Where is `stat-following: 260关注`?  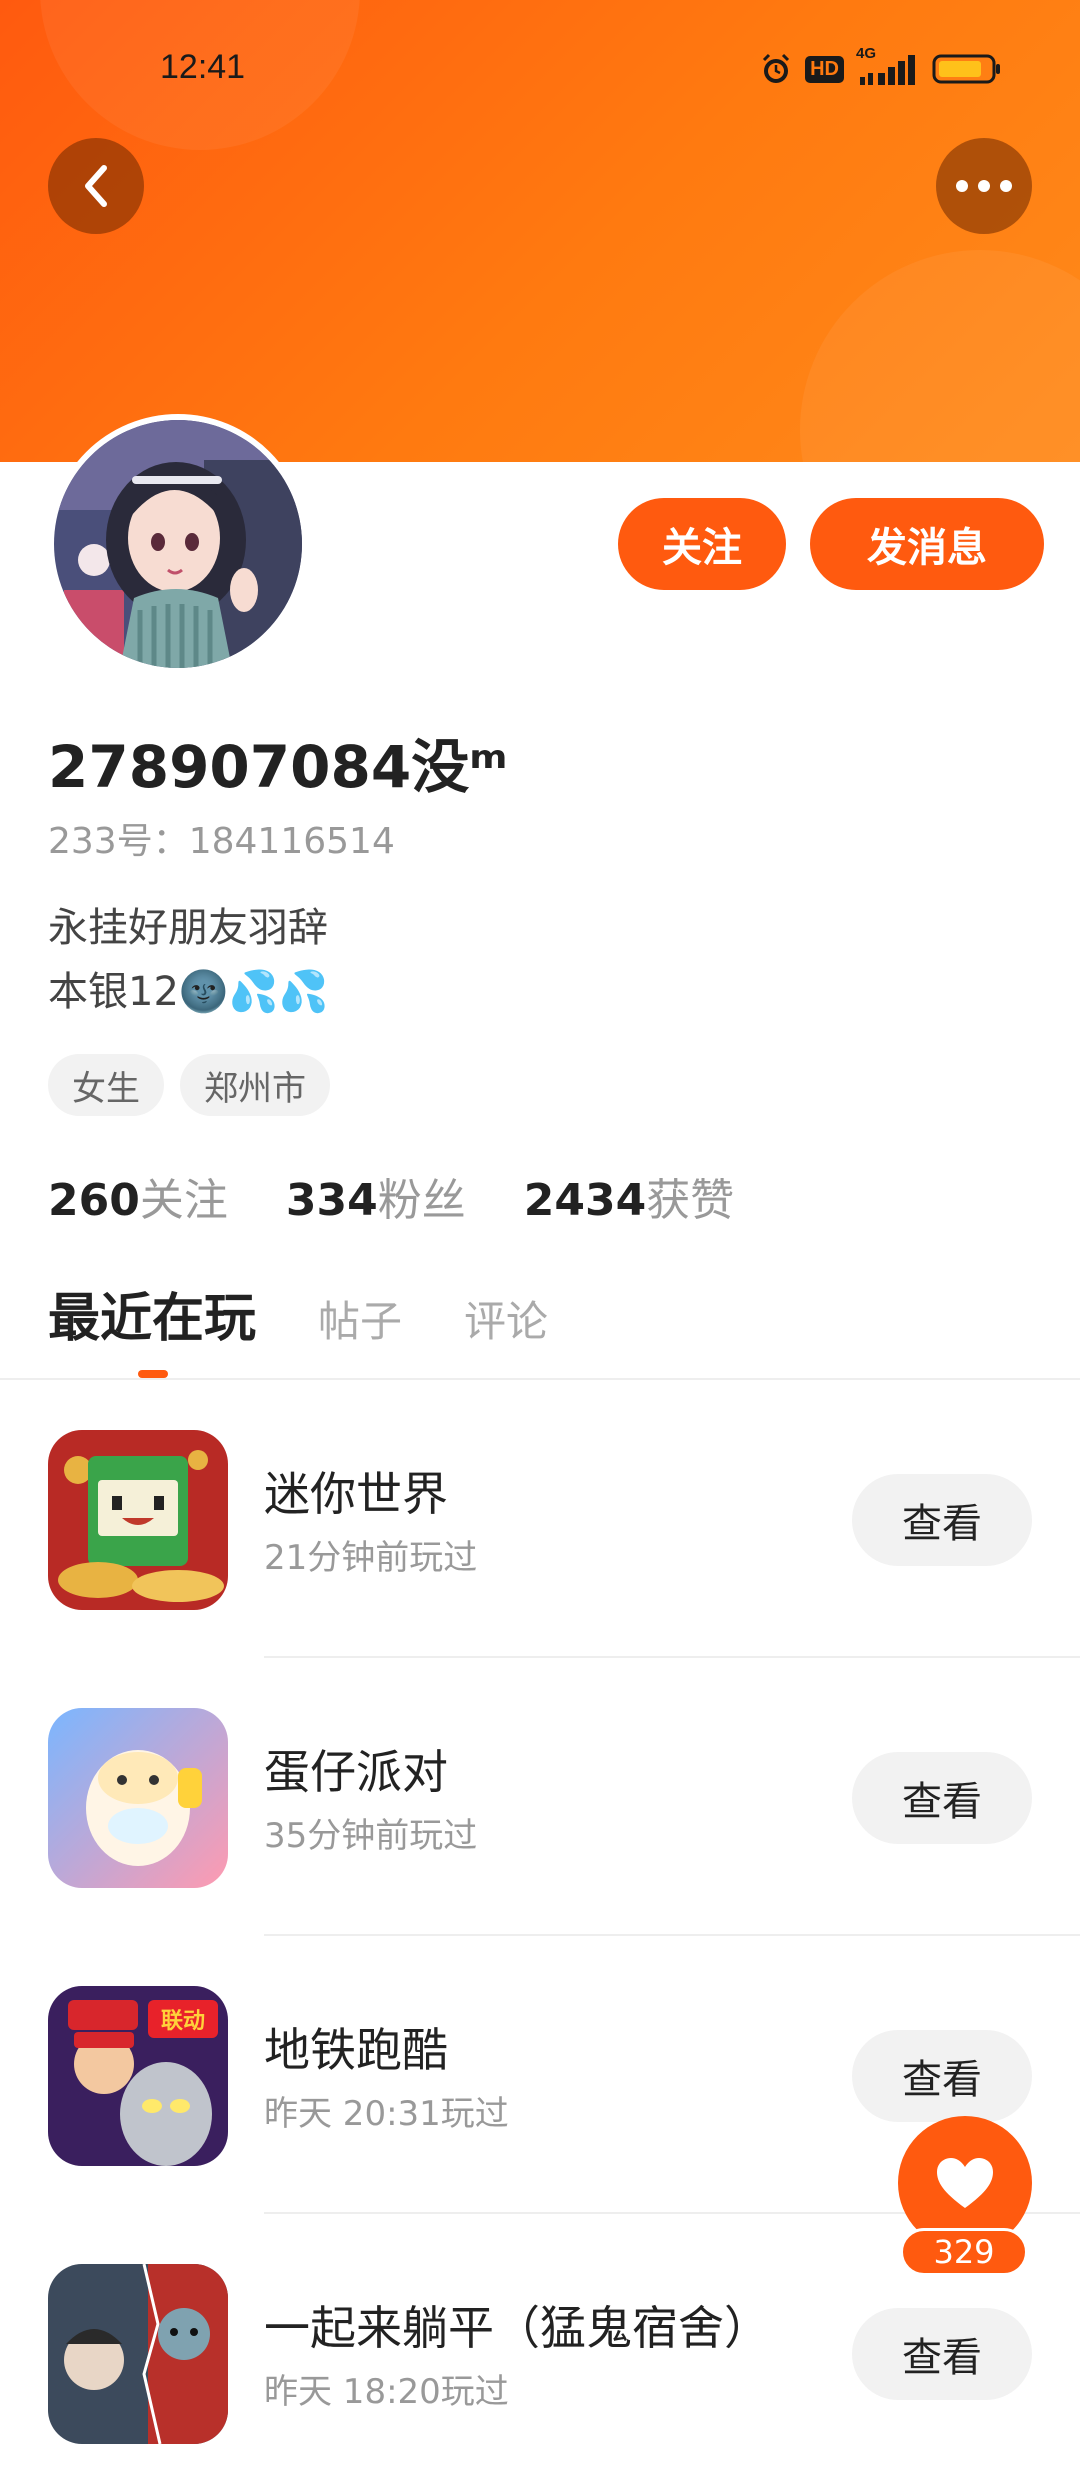 stat-following: 260关注 is located at coordinates (138, 1196).